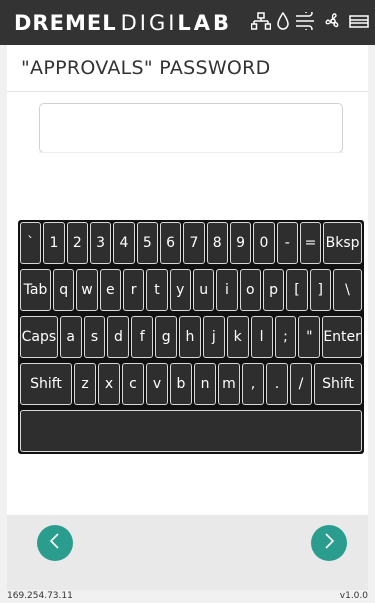  What do you see at coordinates (283, 21) in the screenshot?
I see `droplet-icon` at bounding box center [283, 21].